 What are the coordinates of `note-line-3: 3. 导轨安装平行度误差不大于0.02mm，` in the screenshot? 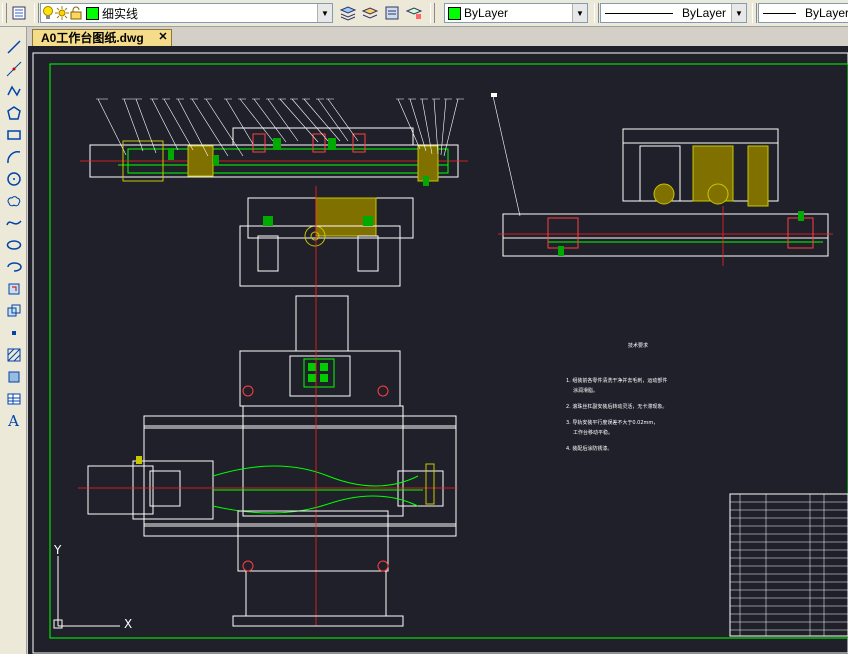 It's located at (612, 422).